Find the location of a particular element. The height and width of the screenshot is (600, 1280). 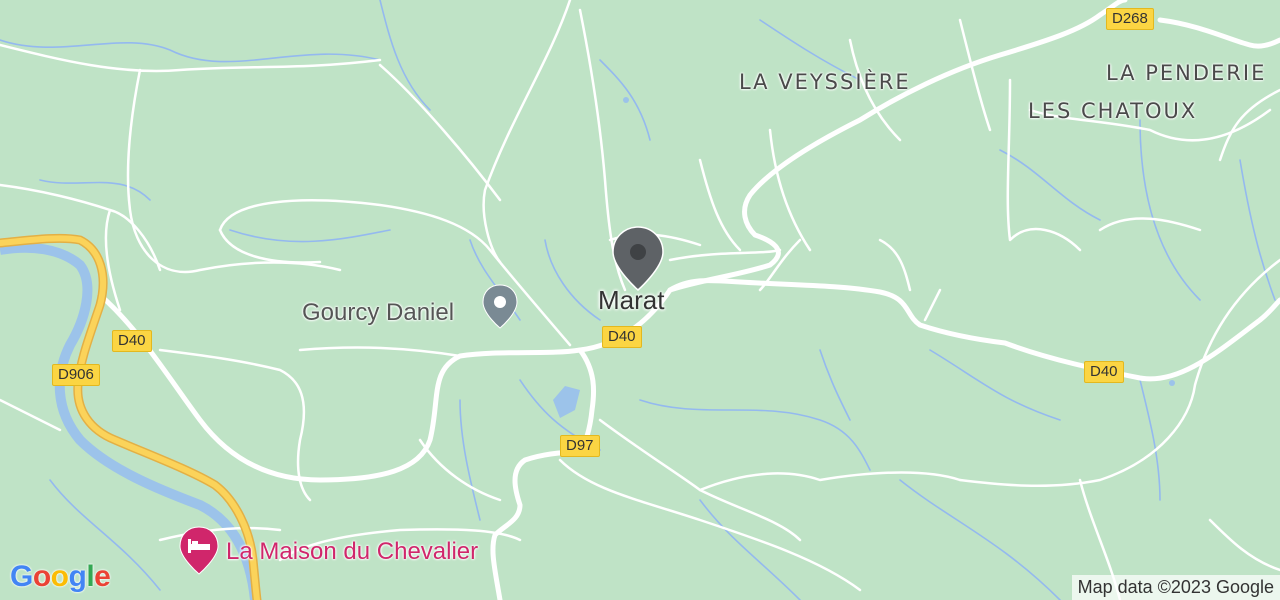

google-logo-text: Google is located at coordinates (60, 576).